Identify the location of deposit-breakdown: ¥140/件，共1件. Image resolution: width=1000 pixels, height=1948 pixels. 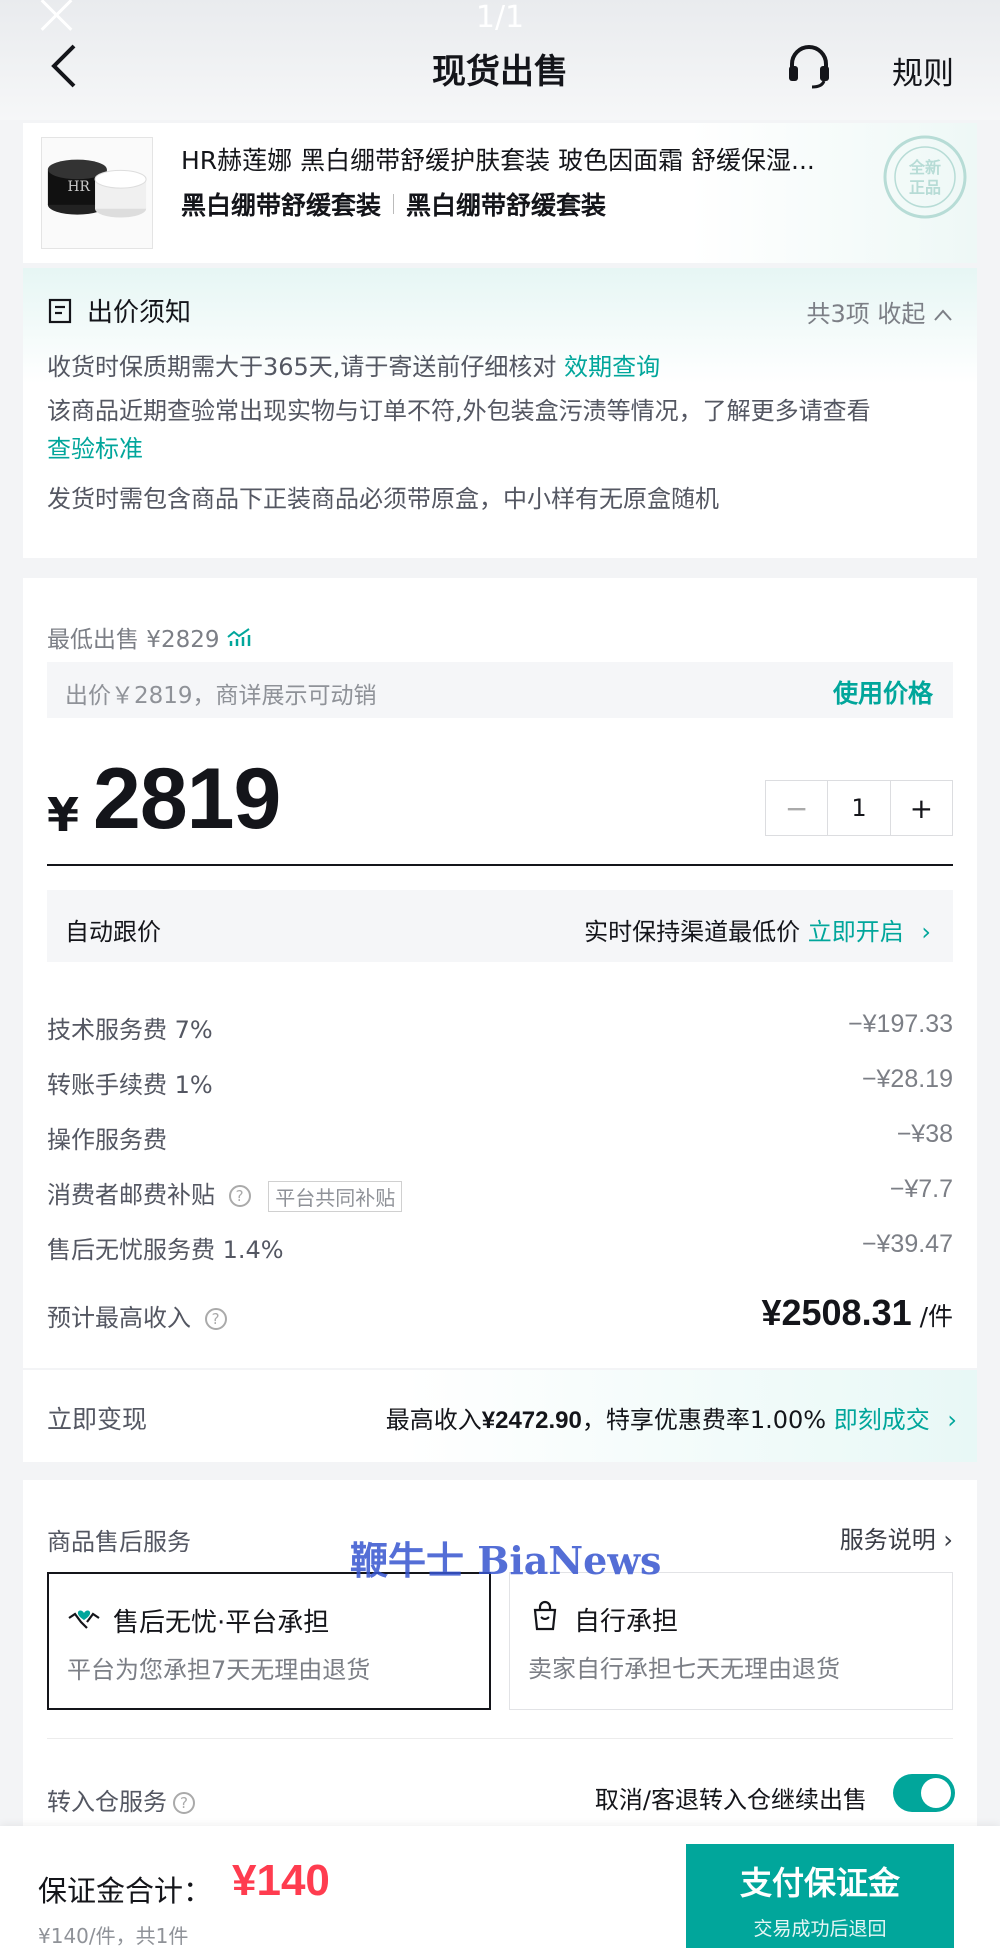
(113, 1936).